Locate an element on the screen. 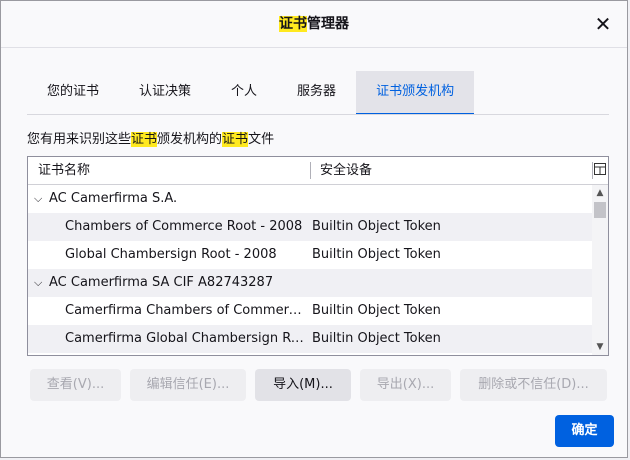 Image resolution: width=630 pixels, height=460 pixels. description-part1: 您有用来识别这些 is located at coordinates (79, 139).